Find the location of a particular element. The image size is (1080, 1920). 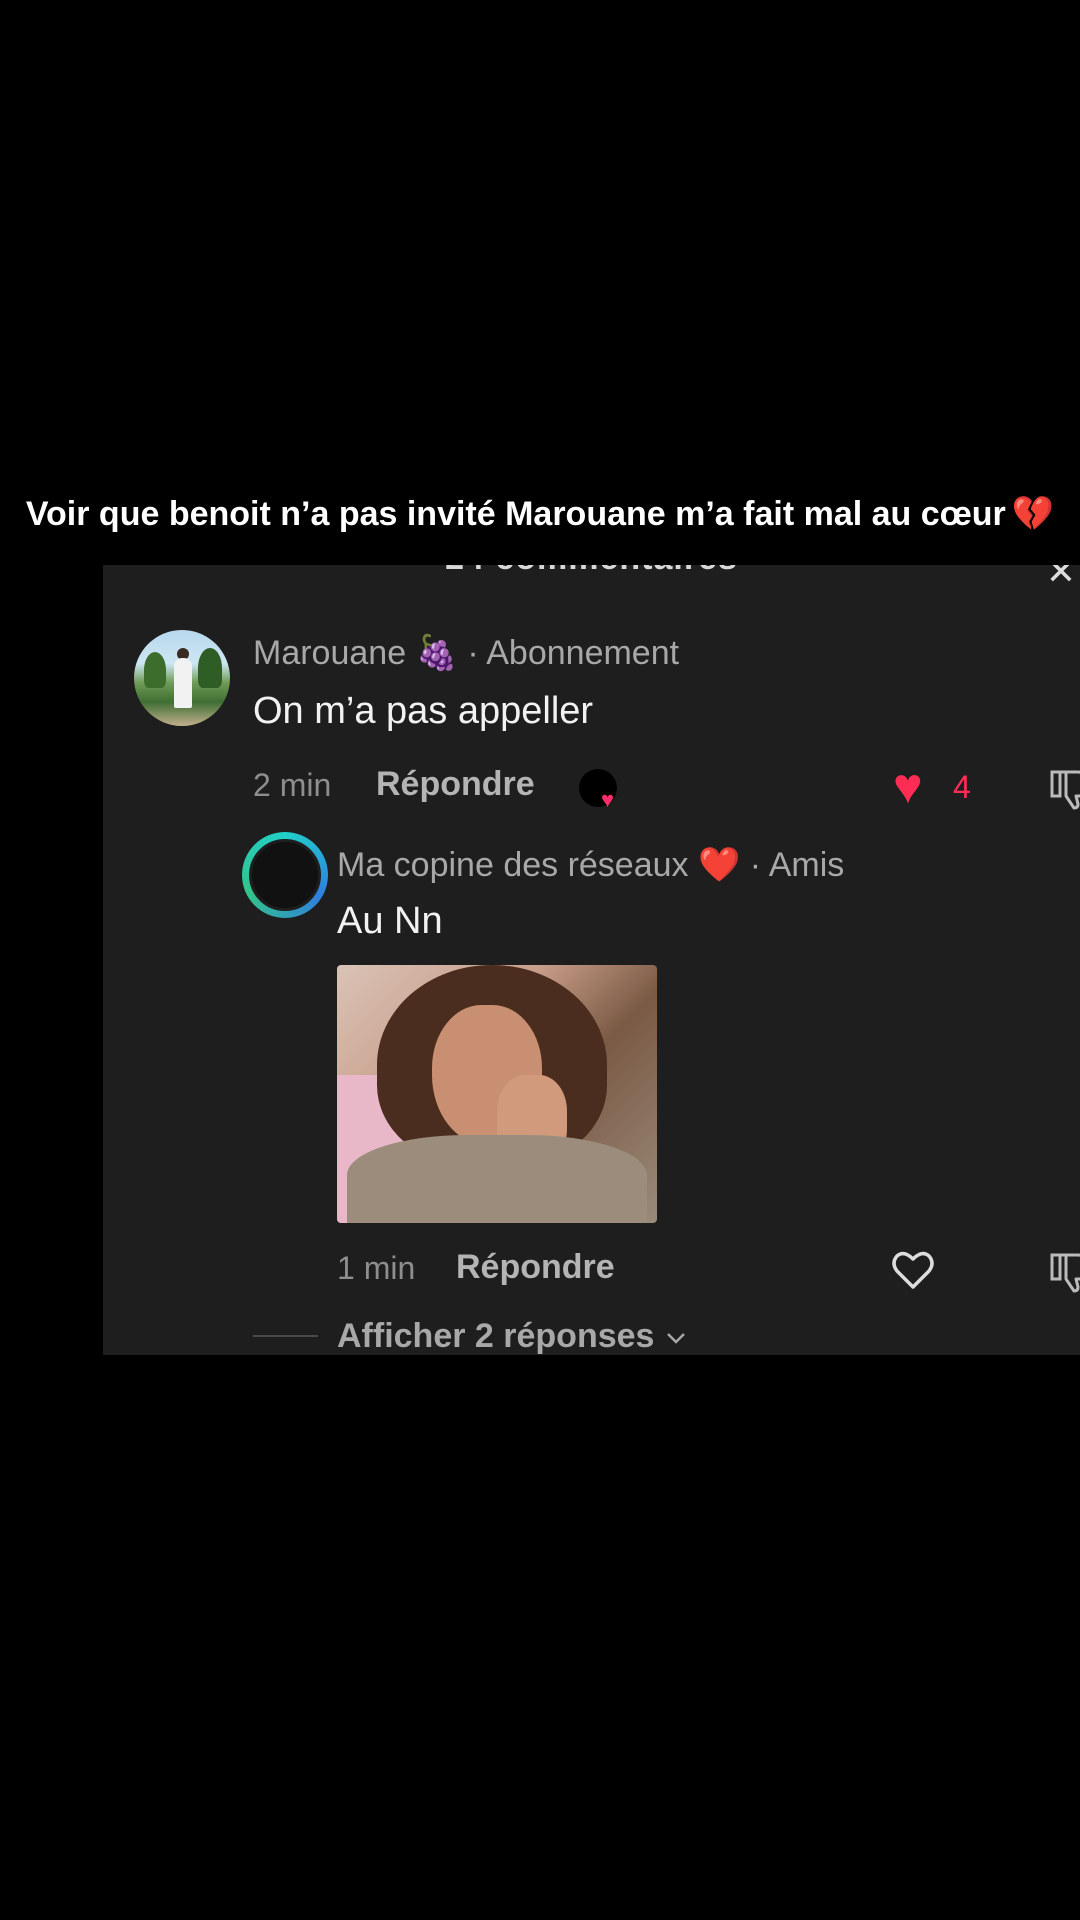

comment-time: 2 min is located at coordinates (292, 785).